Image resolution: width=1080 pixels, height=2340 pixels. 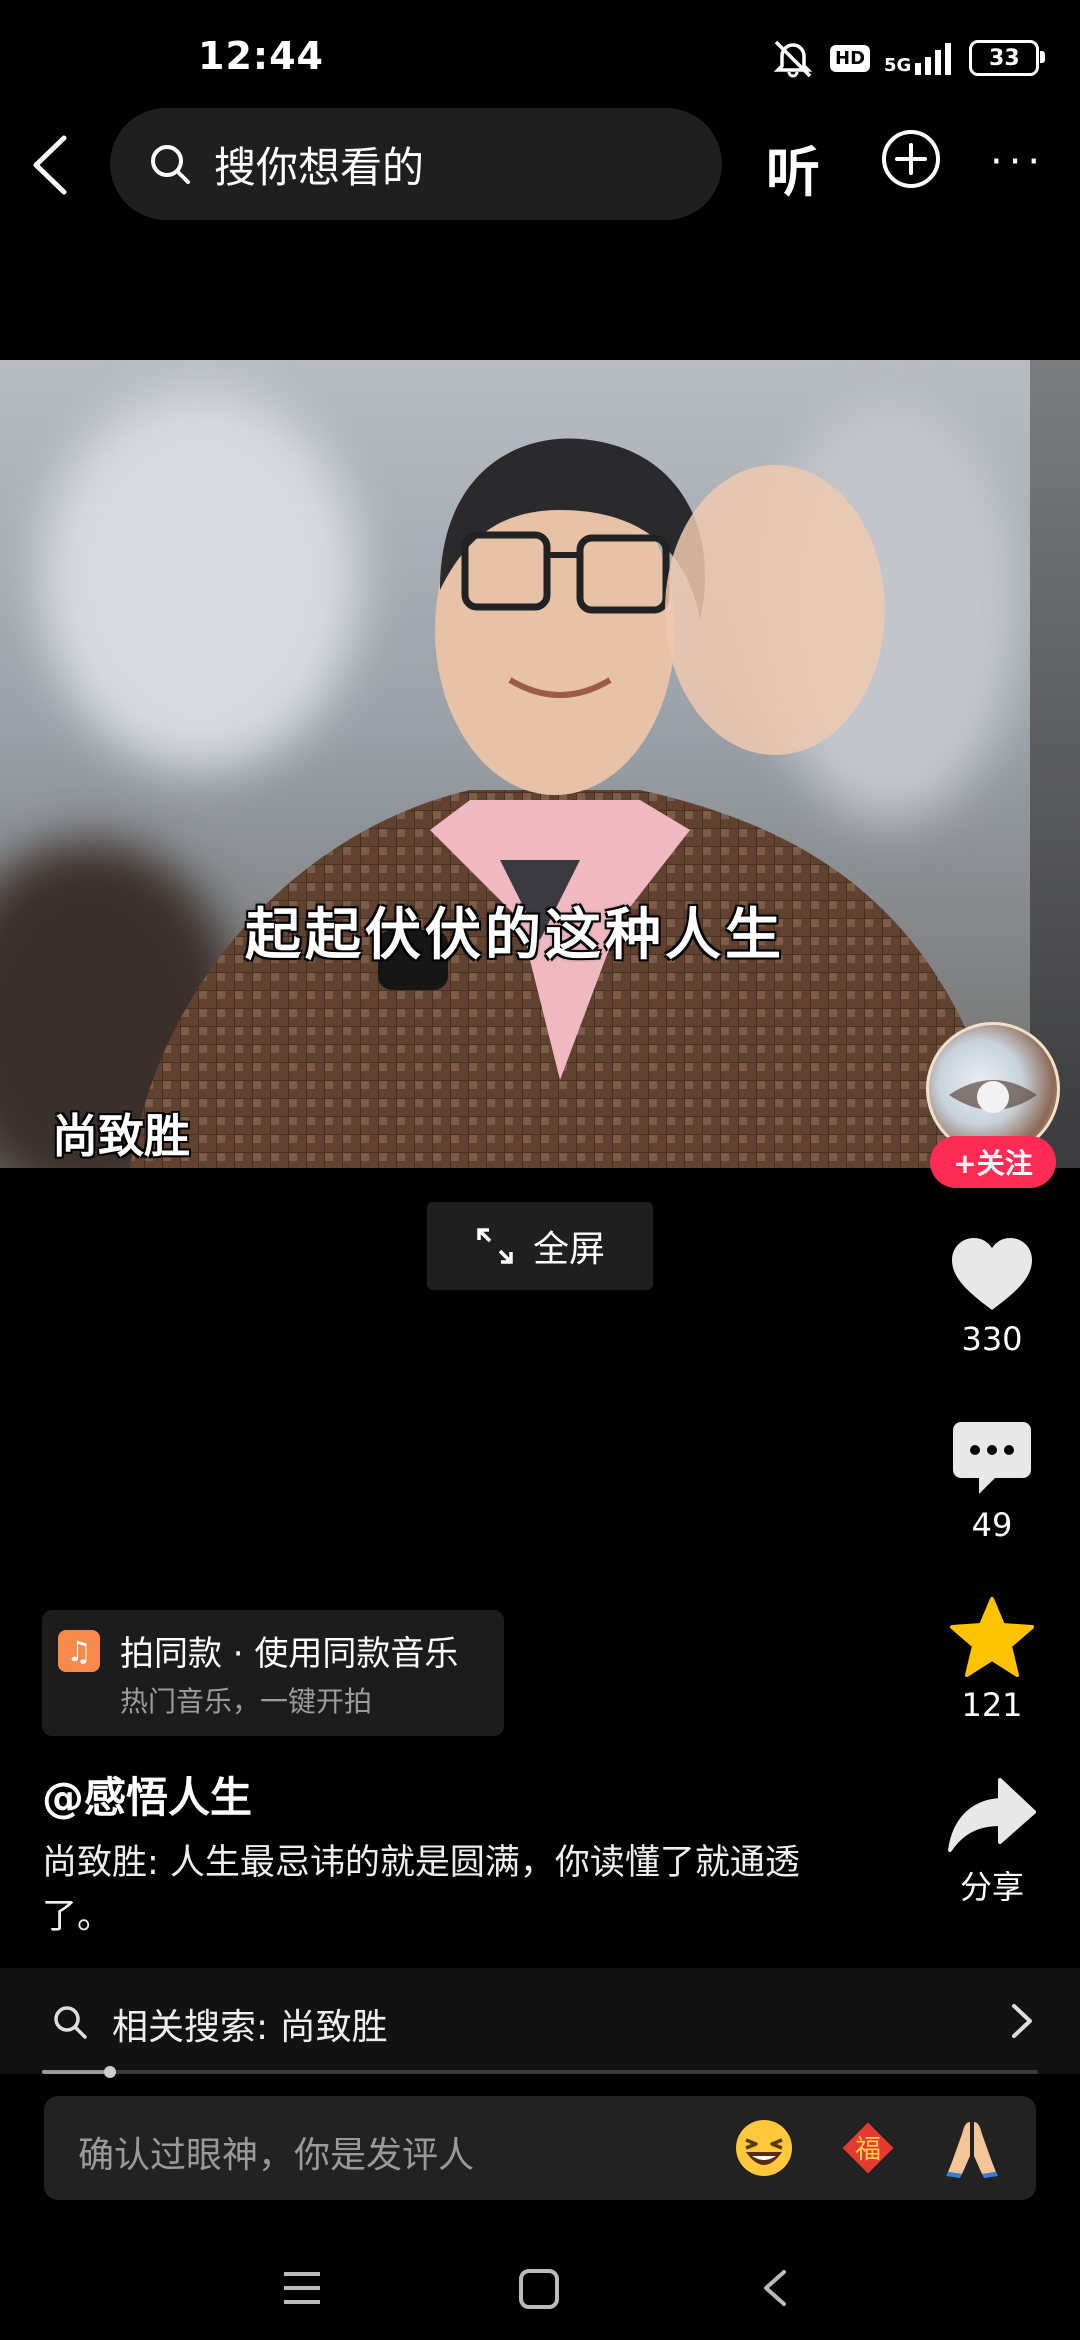 I want to click on like-button: 330, so click(x=992, y=1297).